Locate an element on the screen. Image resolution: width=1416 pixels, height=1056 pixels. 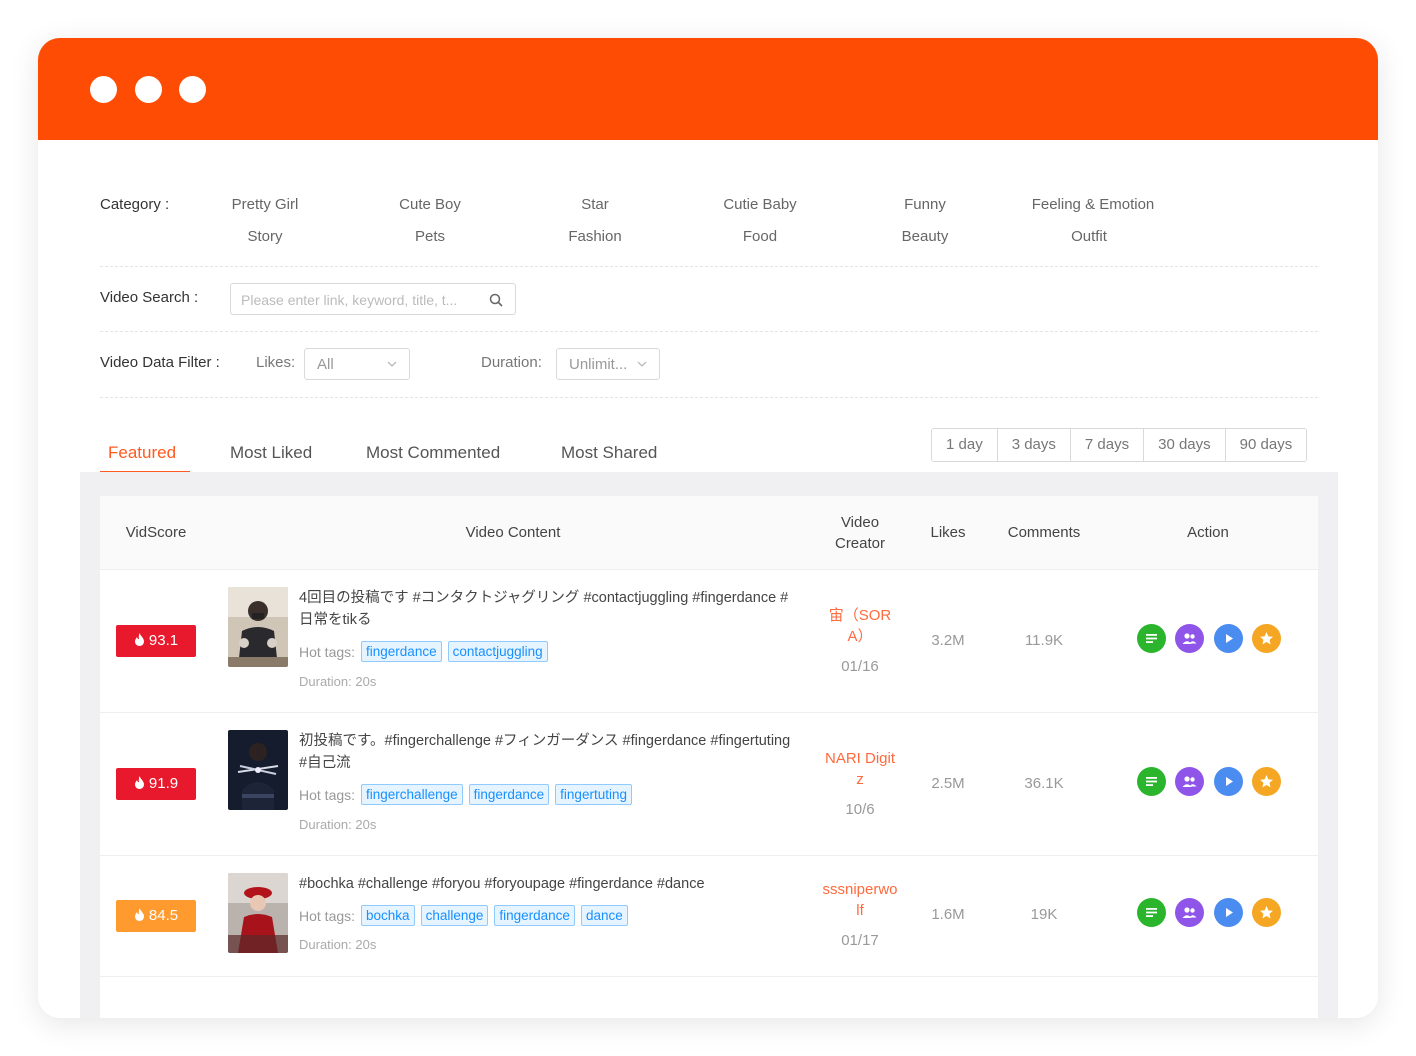
category-cute-boy: Cute Boy is located at coordinates (430, 204).